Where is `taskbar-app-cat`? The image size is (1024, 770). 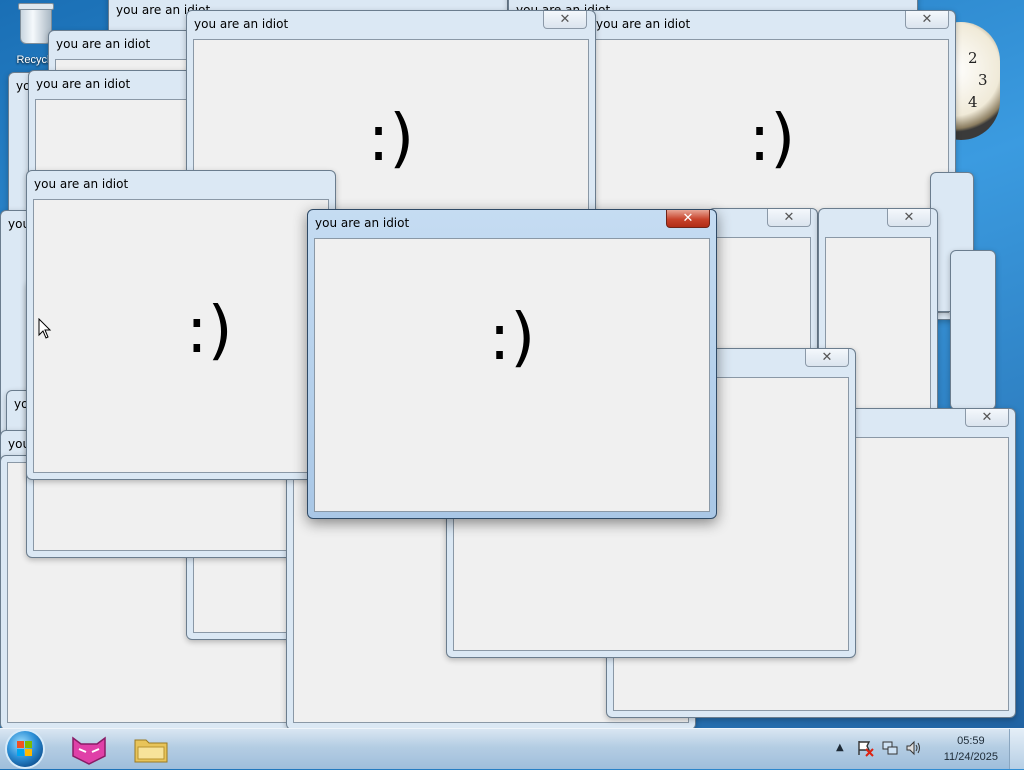 taskbar-app-cat is located at coordinates (89, 749).